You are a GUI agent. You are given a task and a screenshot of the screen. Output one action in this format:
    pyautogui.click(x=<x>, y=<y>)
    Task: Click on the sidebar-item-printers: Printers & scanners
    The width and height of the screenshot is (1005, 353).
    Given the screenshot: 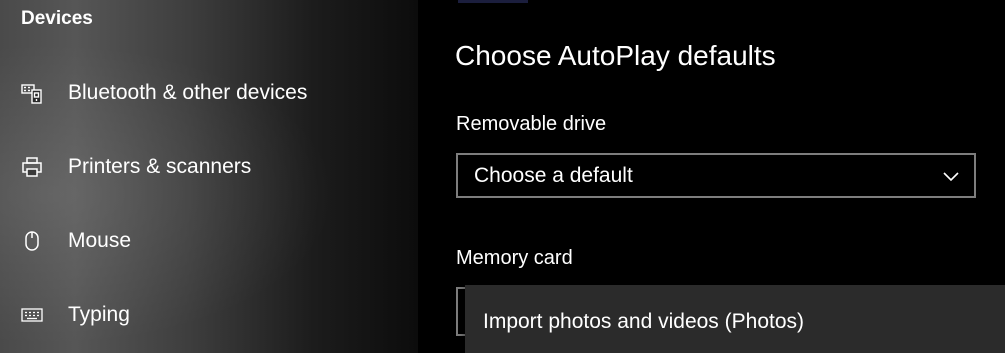 What is the action you would take?
    pyautogui.click(x=209, y=167)
    